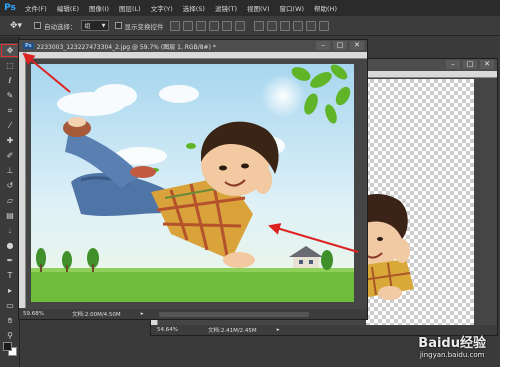 The height and width of the screenshot is (367, 508). I want to click on menu-help: 帮助(H), so click(325, 8).